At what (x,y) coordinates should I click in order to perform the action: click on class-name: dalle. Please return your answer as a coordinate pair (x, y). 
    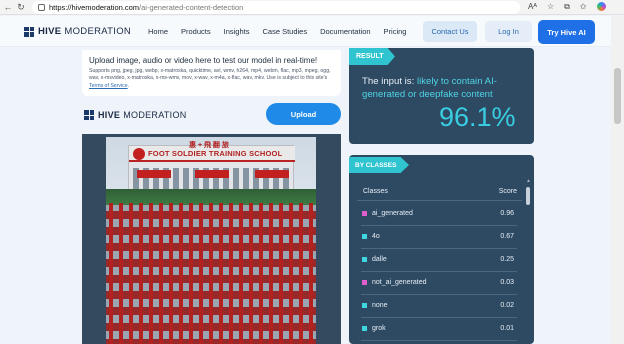
    Looking at the image, I should click on (379, 259).